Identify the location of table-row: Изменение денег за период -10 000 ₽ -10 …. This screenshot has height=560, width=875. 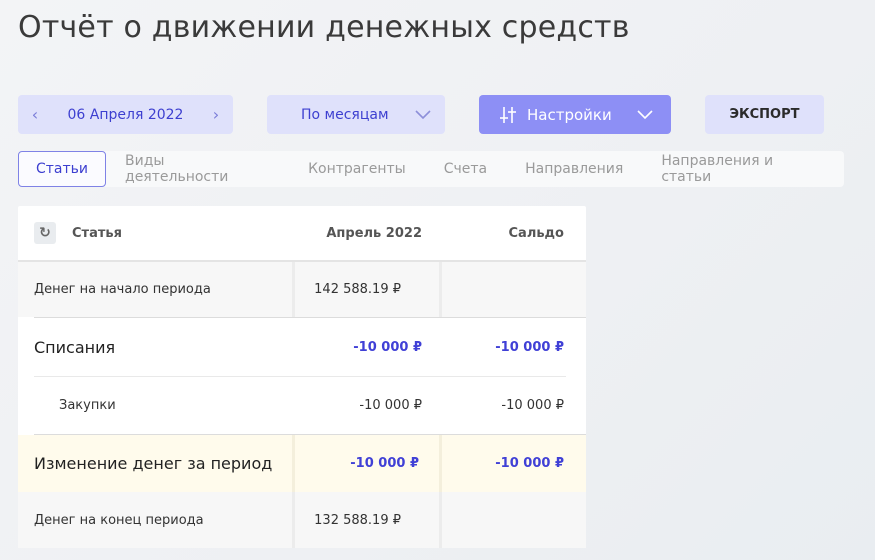
(302, 463).